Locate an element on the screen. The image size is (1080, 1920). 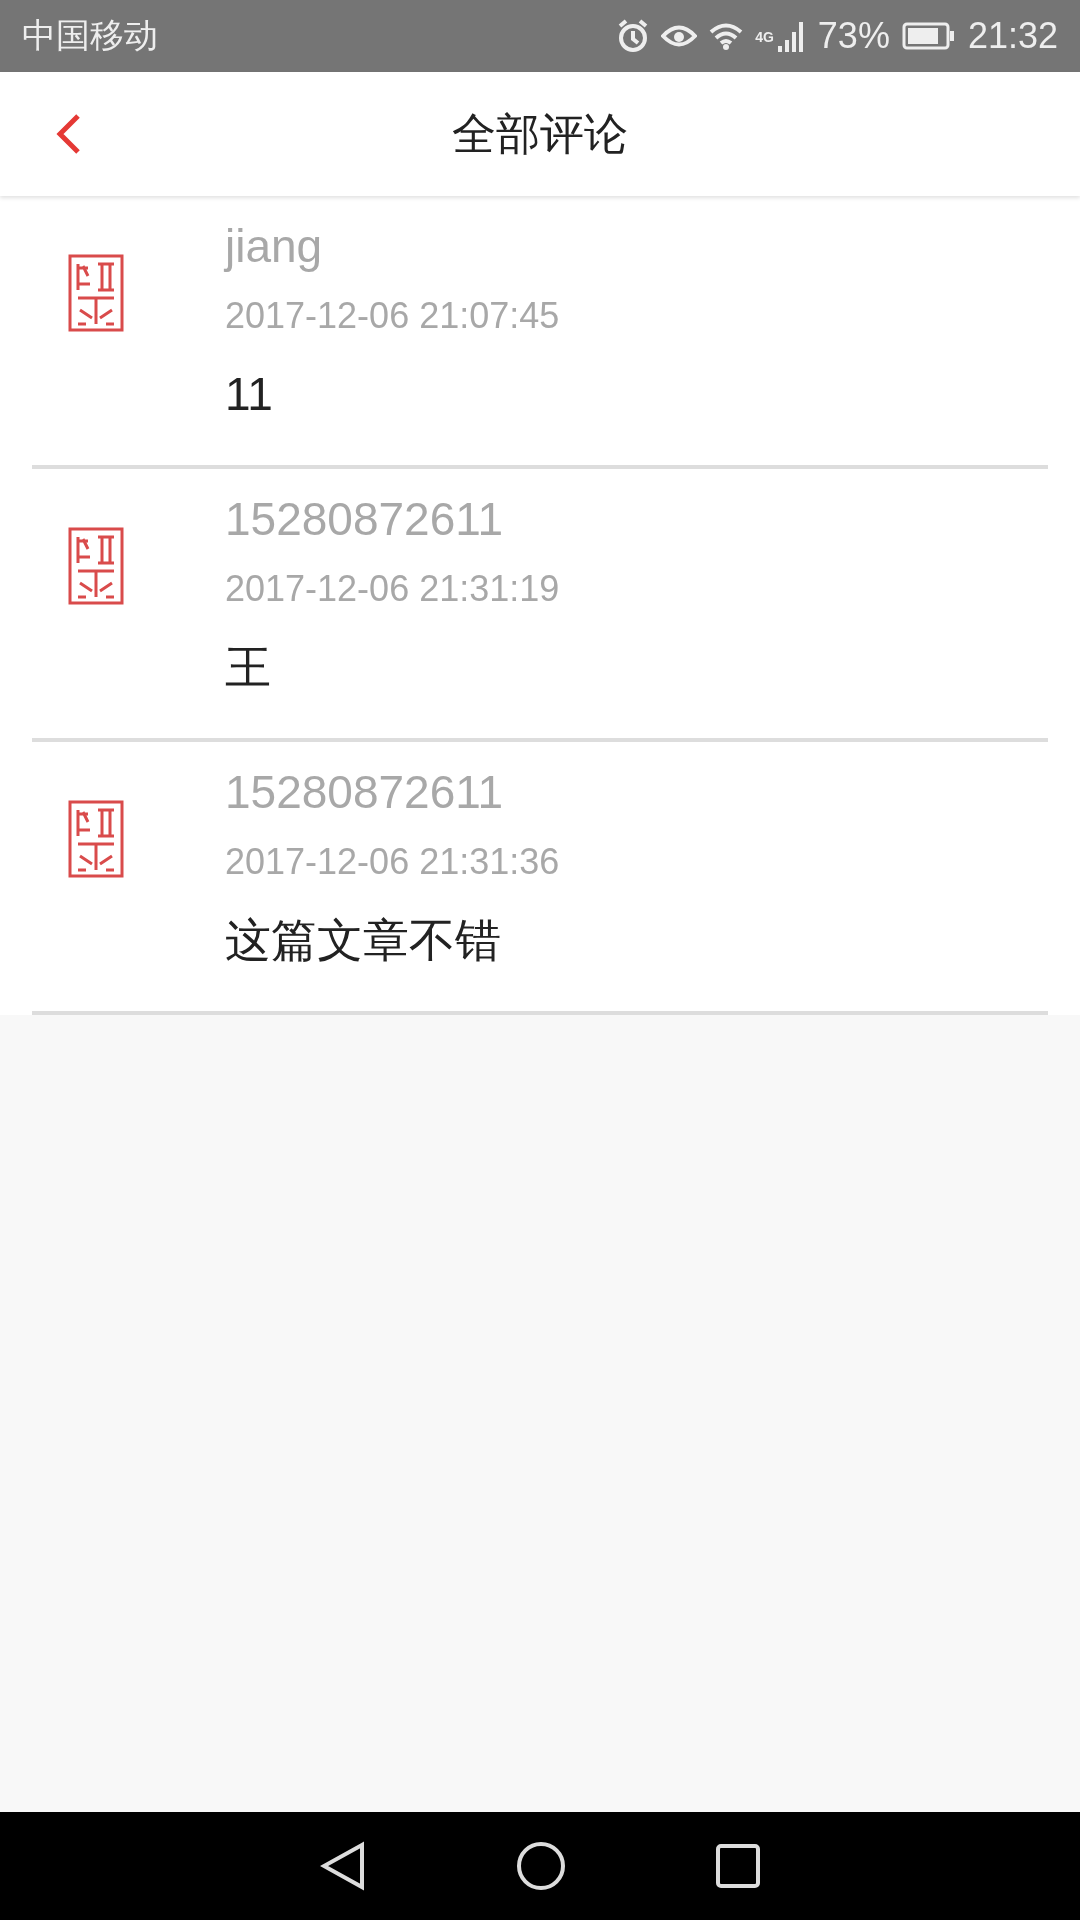
comment-text: 这篇文章不错 is located at coordinates (363, 940).